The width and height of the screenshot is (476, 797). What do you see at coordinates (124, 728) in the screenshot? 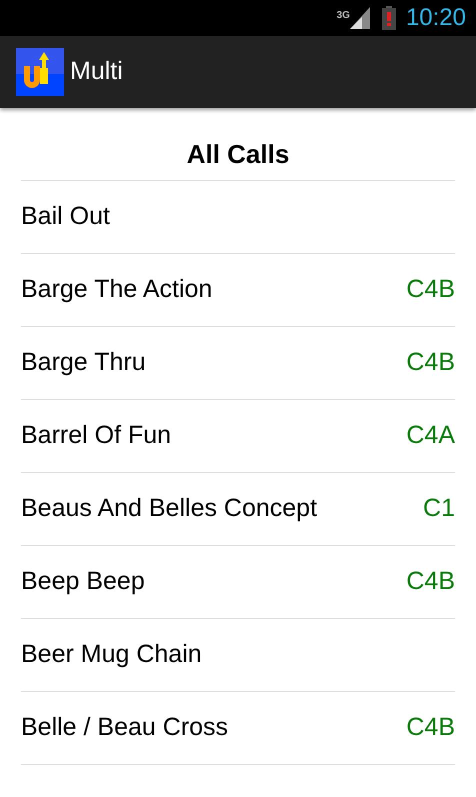
I see `call-name: Belle / Beau Cross` at bounding box center [124, 728].